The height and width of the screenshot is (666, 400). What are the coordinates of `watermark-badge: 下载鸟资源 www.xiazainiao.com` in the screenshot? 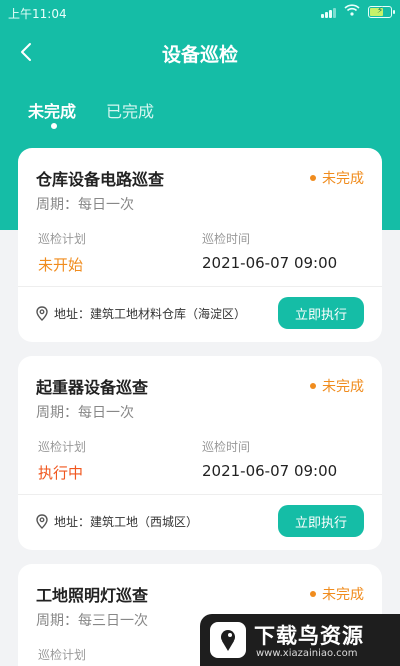 It's located at (300, 640).